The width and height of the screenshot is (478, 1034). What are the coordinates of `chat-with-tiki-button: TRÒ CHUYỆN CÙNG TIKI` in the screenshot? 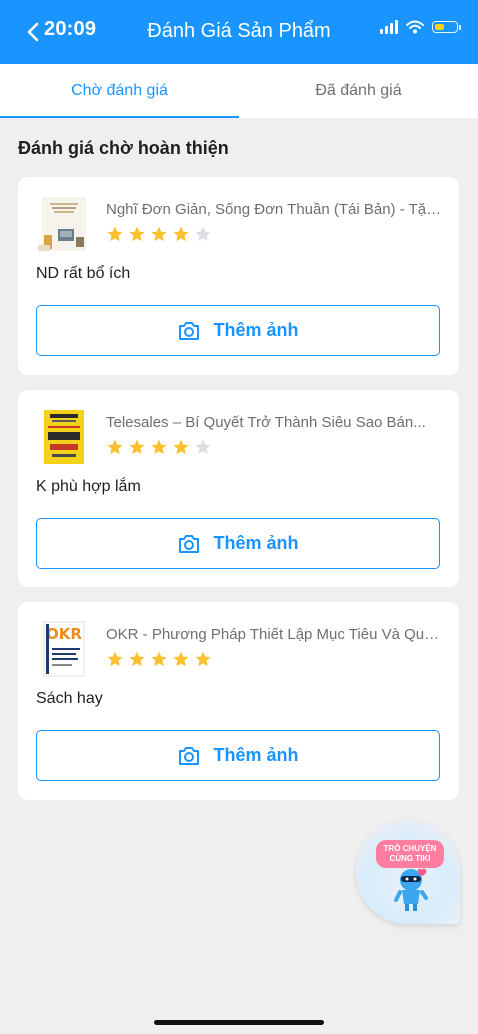 It's located at (408, 872).